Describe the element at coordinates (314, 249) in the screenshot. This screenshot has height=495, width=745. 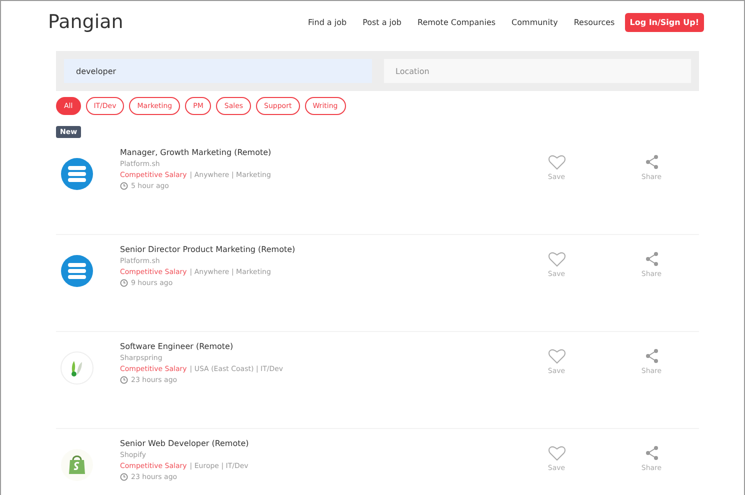
I see `job-title: Senior Director Product Marketing (Remote)` at that location.